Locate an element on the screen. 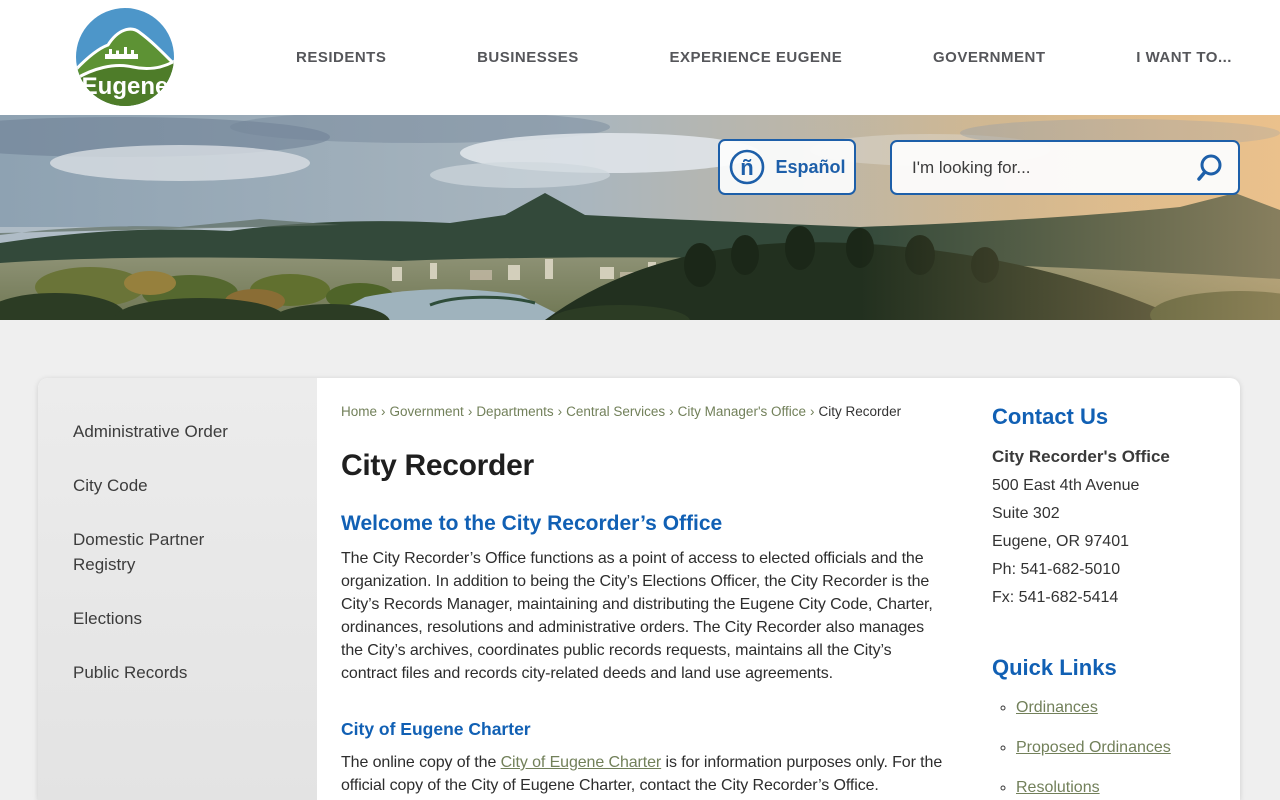  svg-text: ñ is located at coordinates (747, 167).